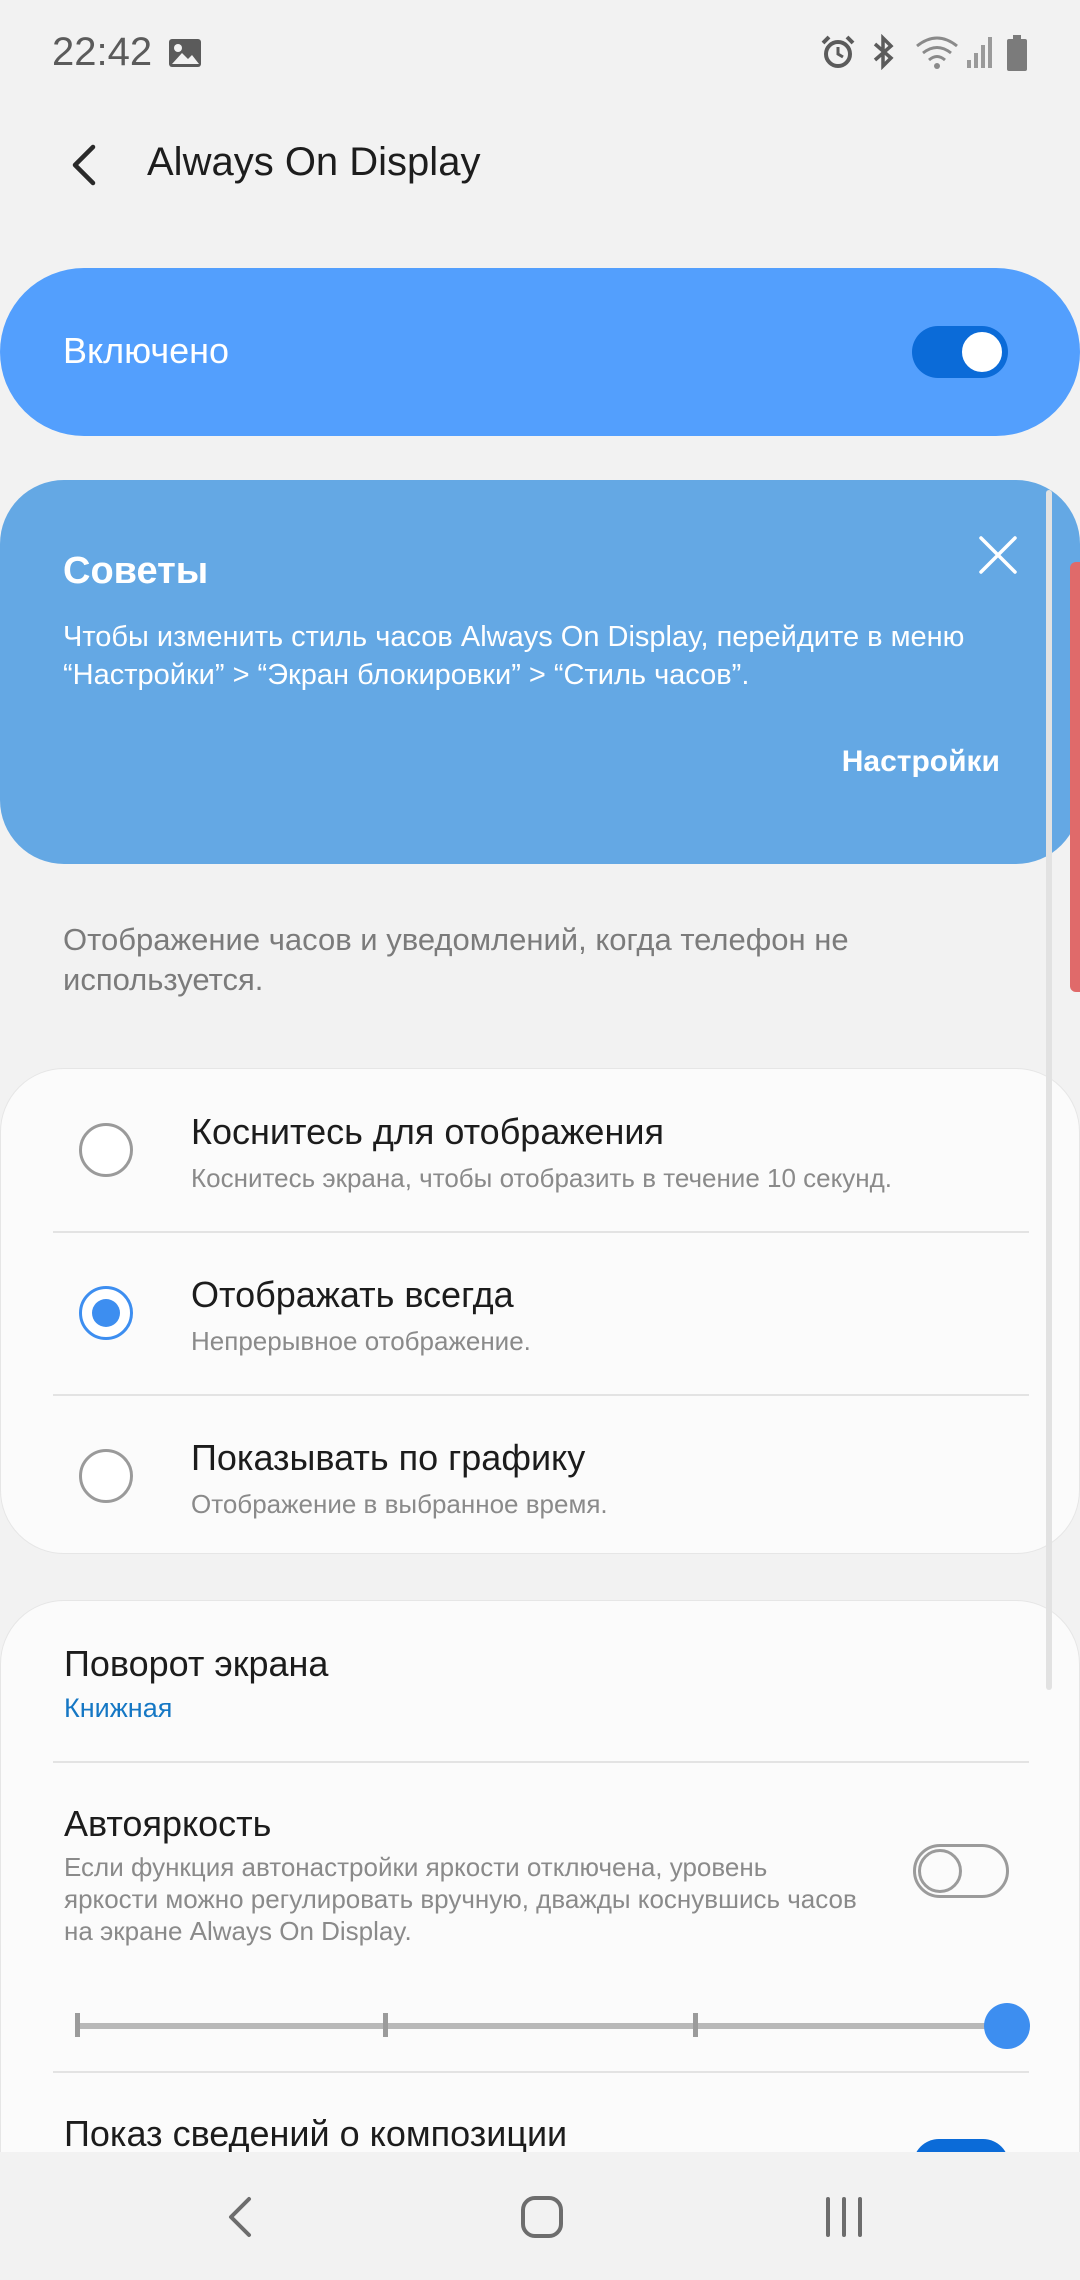 The height and width of the screenshot is (2280, 1080). Describe the element at coordinates (240, 2217) in the screenshot. I see `back-nav-icon` at that location.